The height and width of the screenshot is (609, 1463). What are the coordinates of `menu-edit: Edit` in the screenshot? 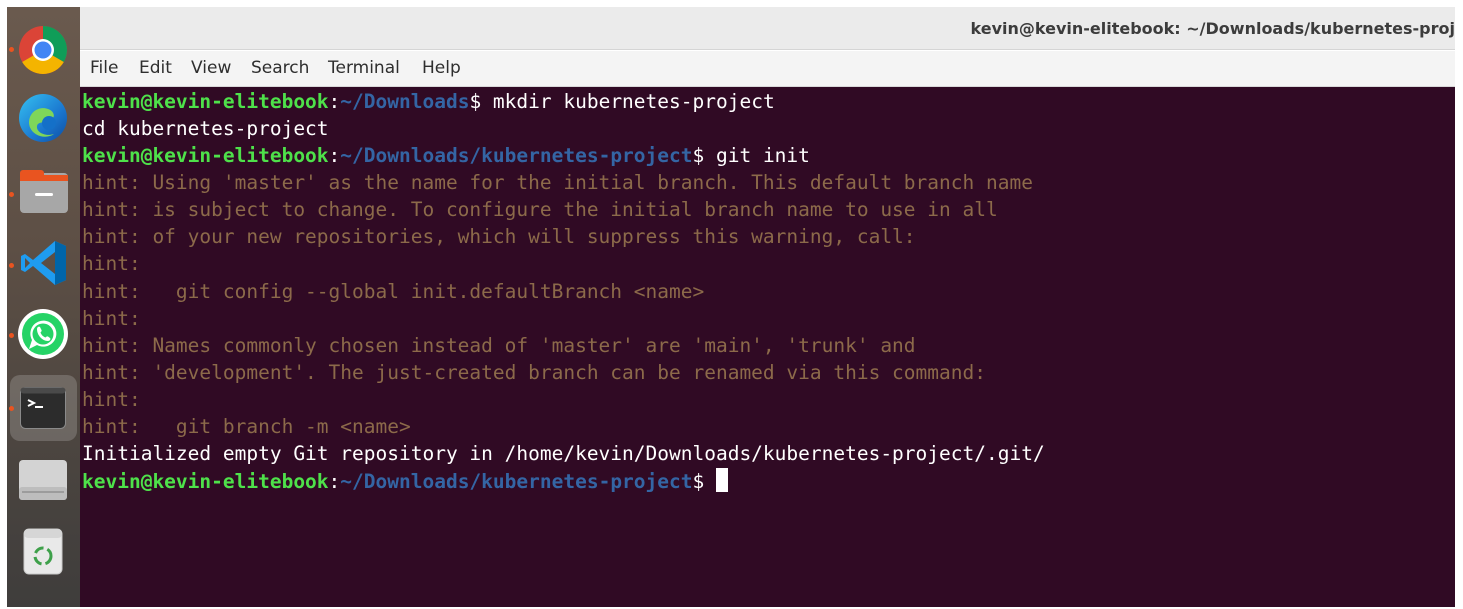 It's located at (155, 68).